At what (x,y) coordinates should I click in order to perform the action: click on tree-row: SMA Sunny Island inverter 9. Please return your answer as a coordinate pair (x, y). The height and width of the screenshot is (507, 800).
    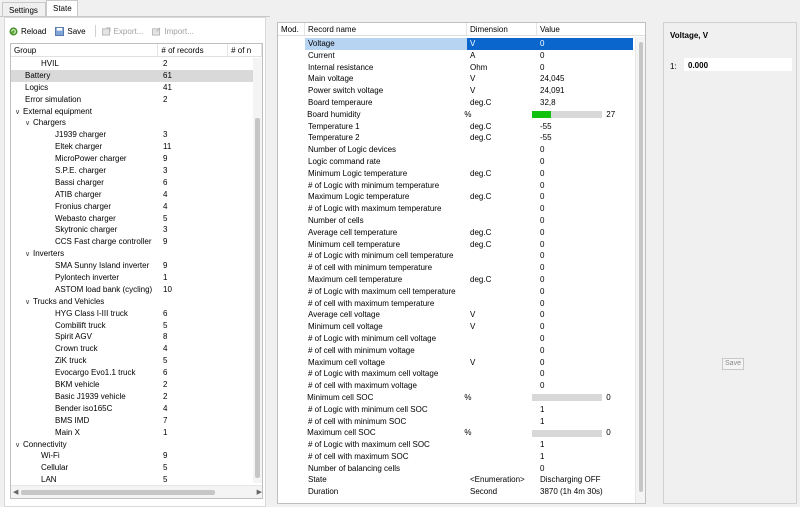
    Looking at the image, I should click on (133, 266).